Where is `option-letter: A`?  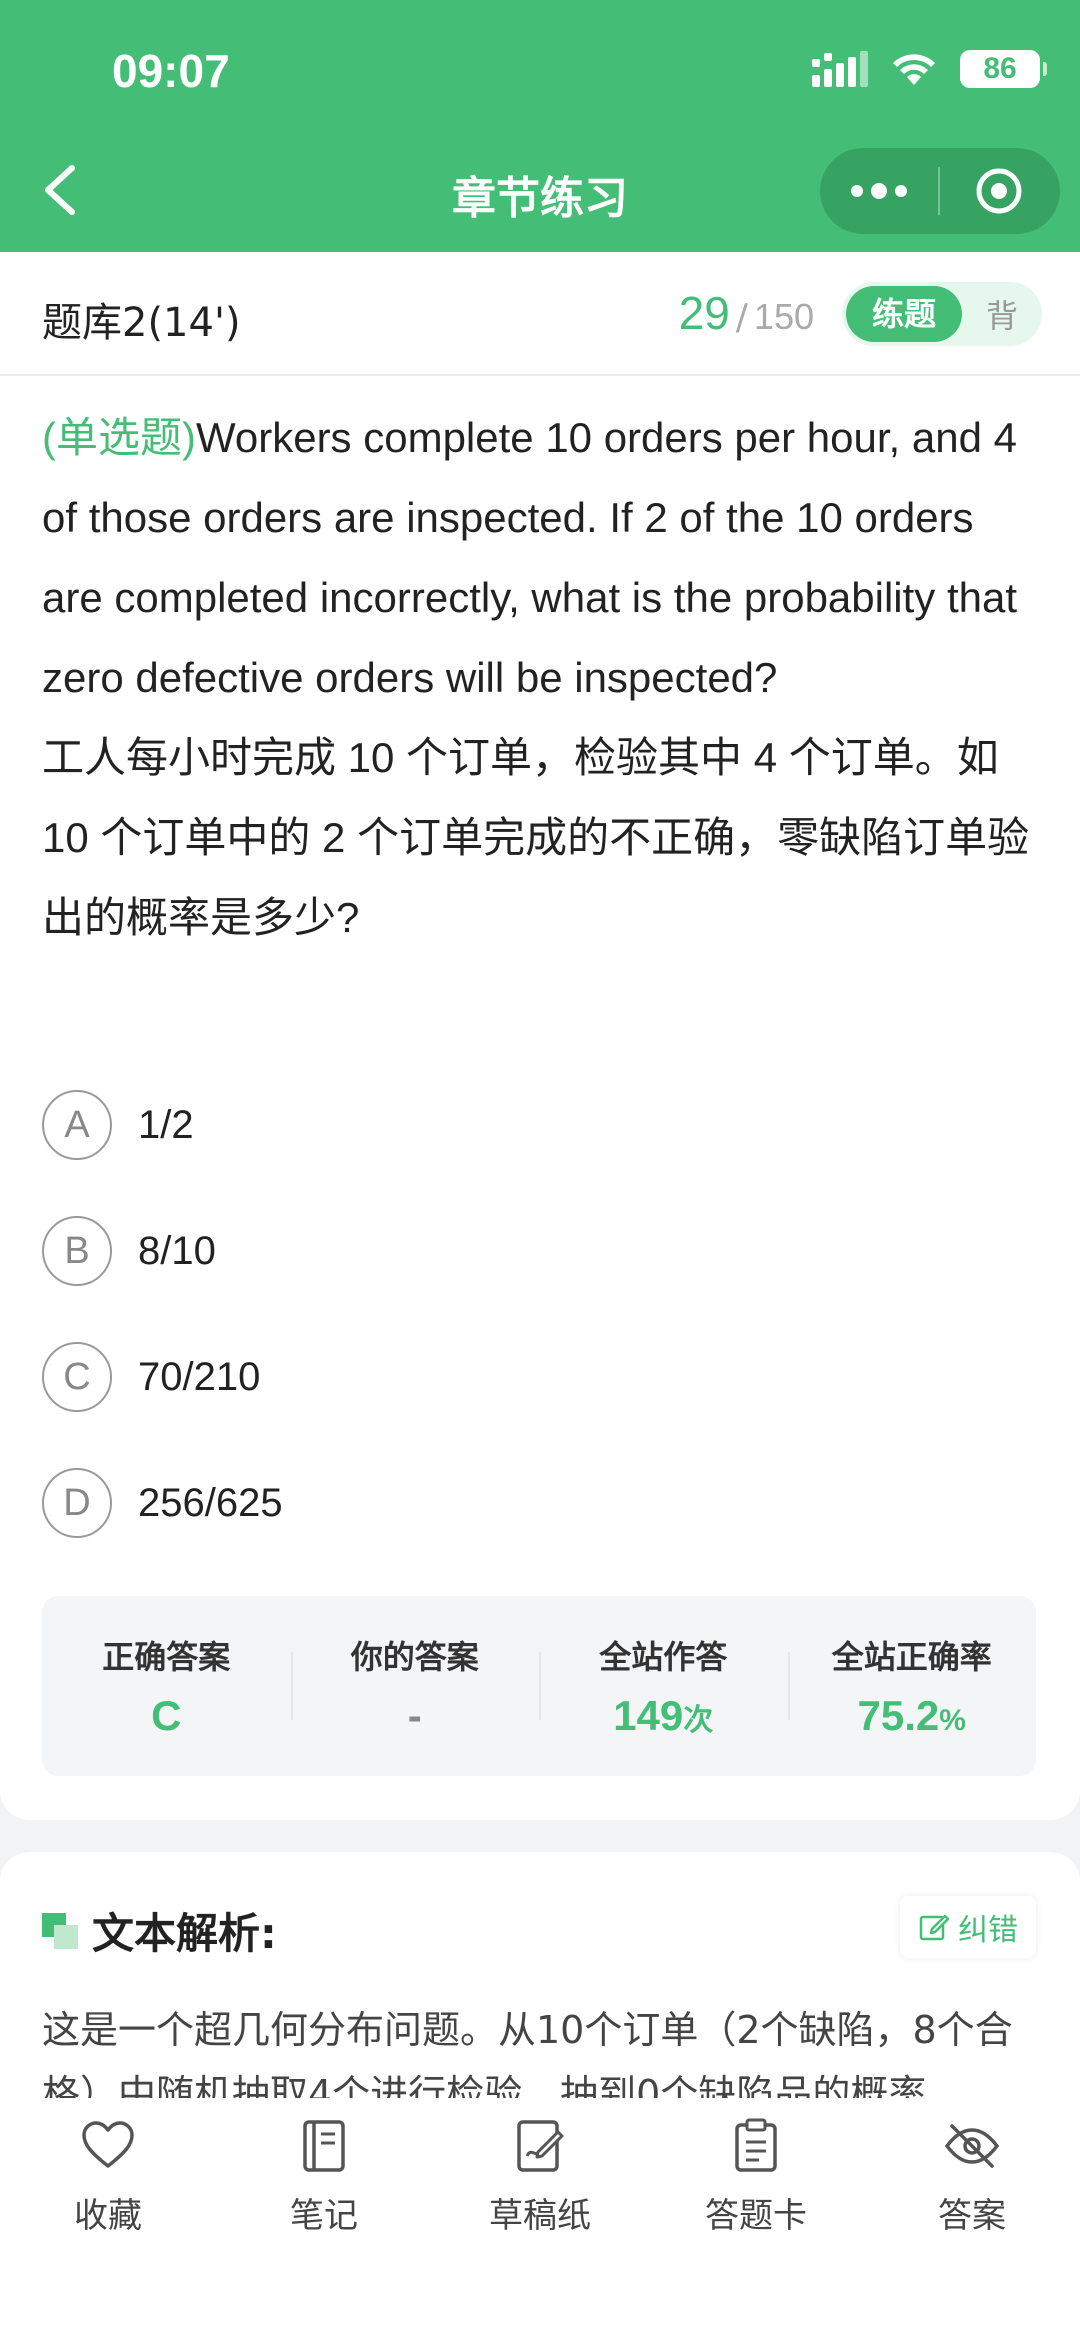 option-letter: A is located at coordinates (77, 1125).